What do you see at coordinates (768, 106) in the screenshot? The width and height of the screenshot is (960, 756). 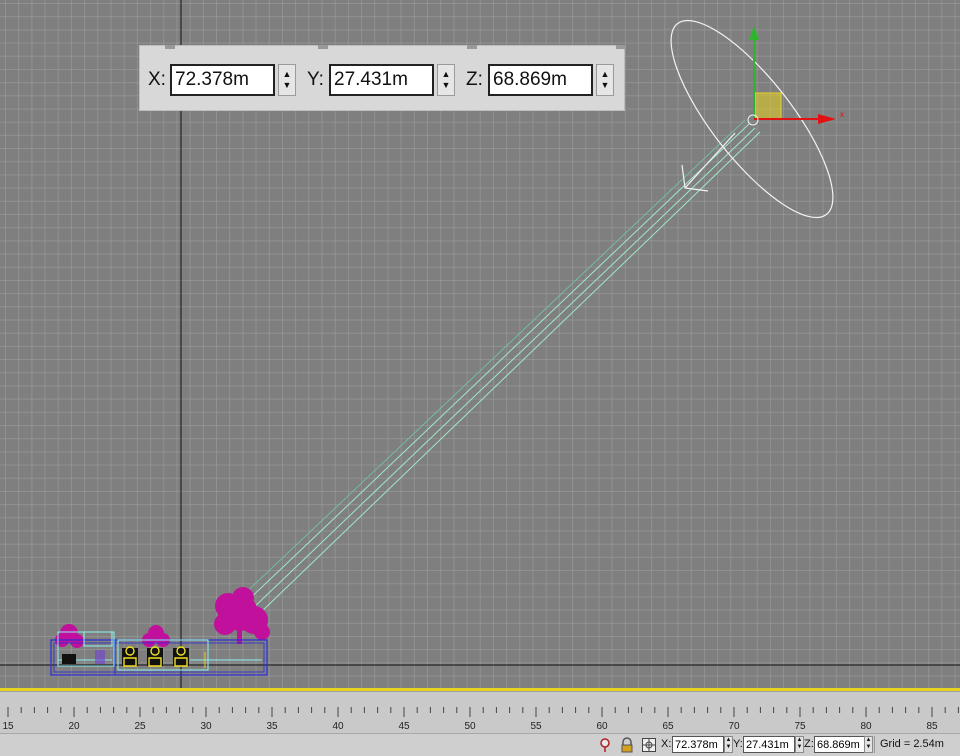 I see `gizmo-xy-plane` at bounding box center [768, 106].